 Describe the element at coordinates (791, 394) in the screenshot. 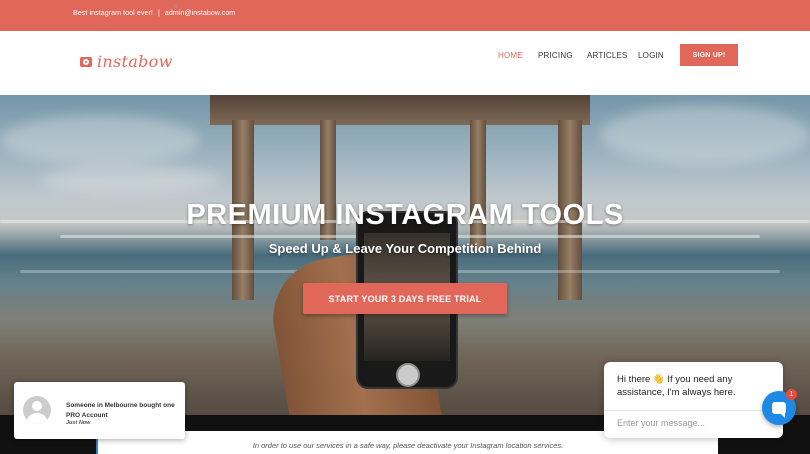

I see `unread-badge: 1` at that location.